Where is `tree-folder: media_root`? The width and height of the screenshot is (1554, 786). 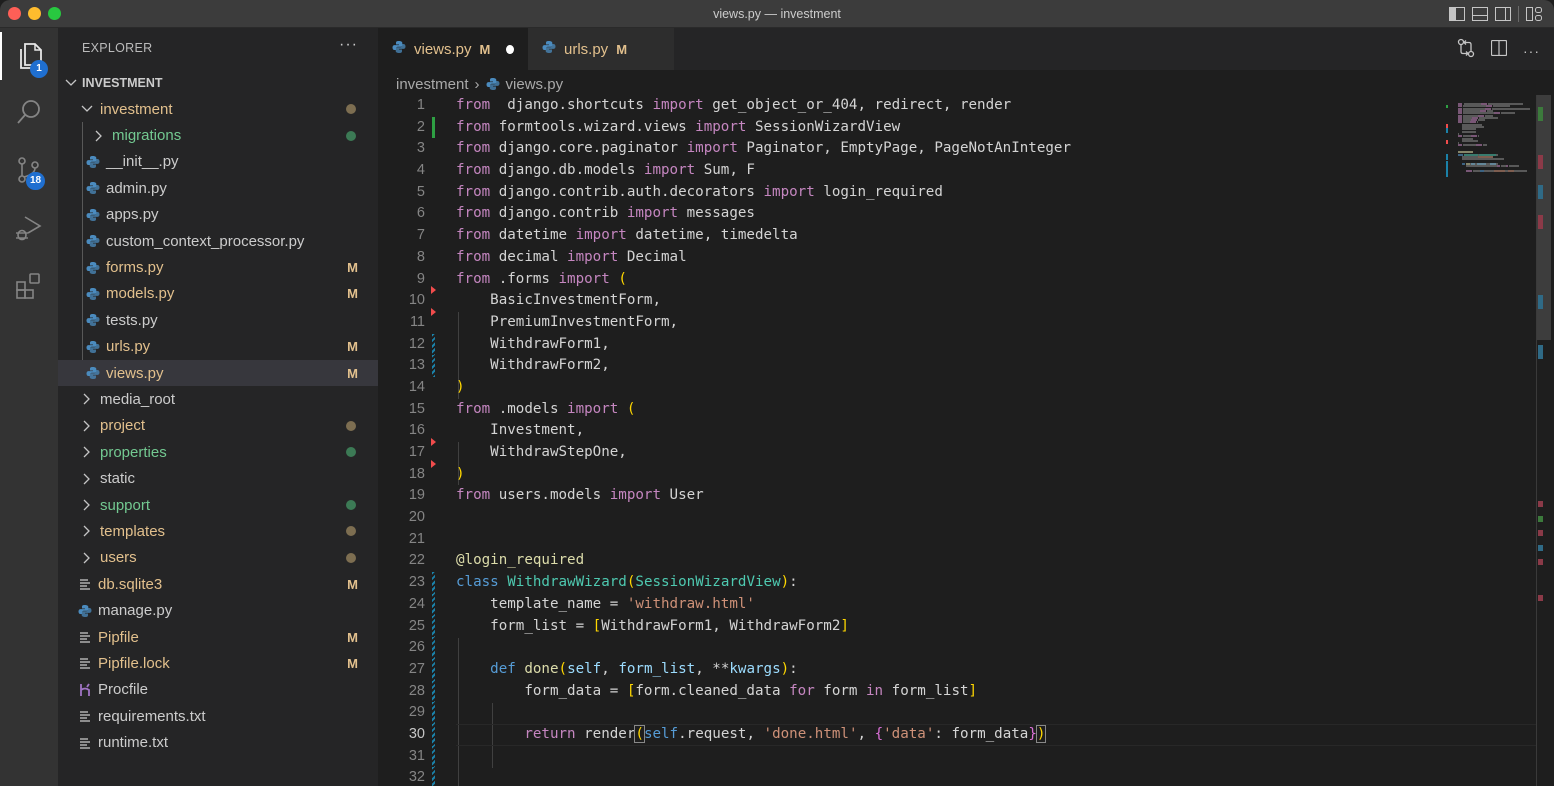 tree-folder: media_root is located at coordinates (218, 399).